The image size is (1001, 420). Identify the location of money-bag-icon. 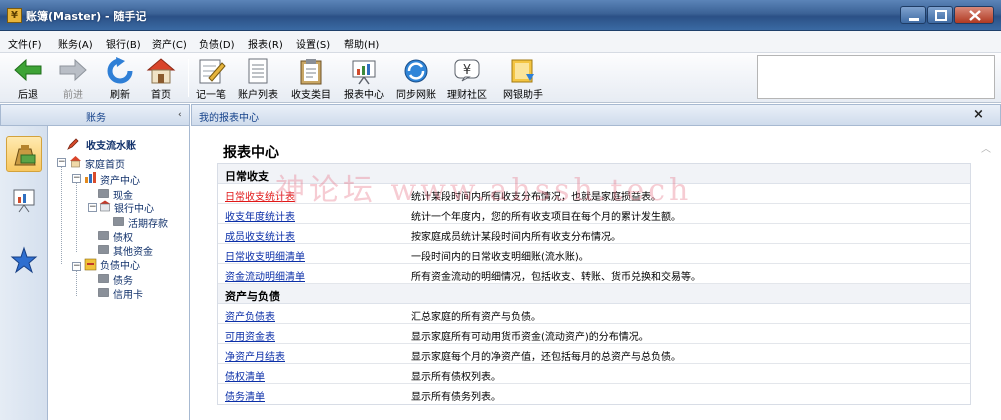
(25, 155).